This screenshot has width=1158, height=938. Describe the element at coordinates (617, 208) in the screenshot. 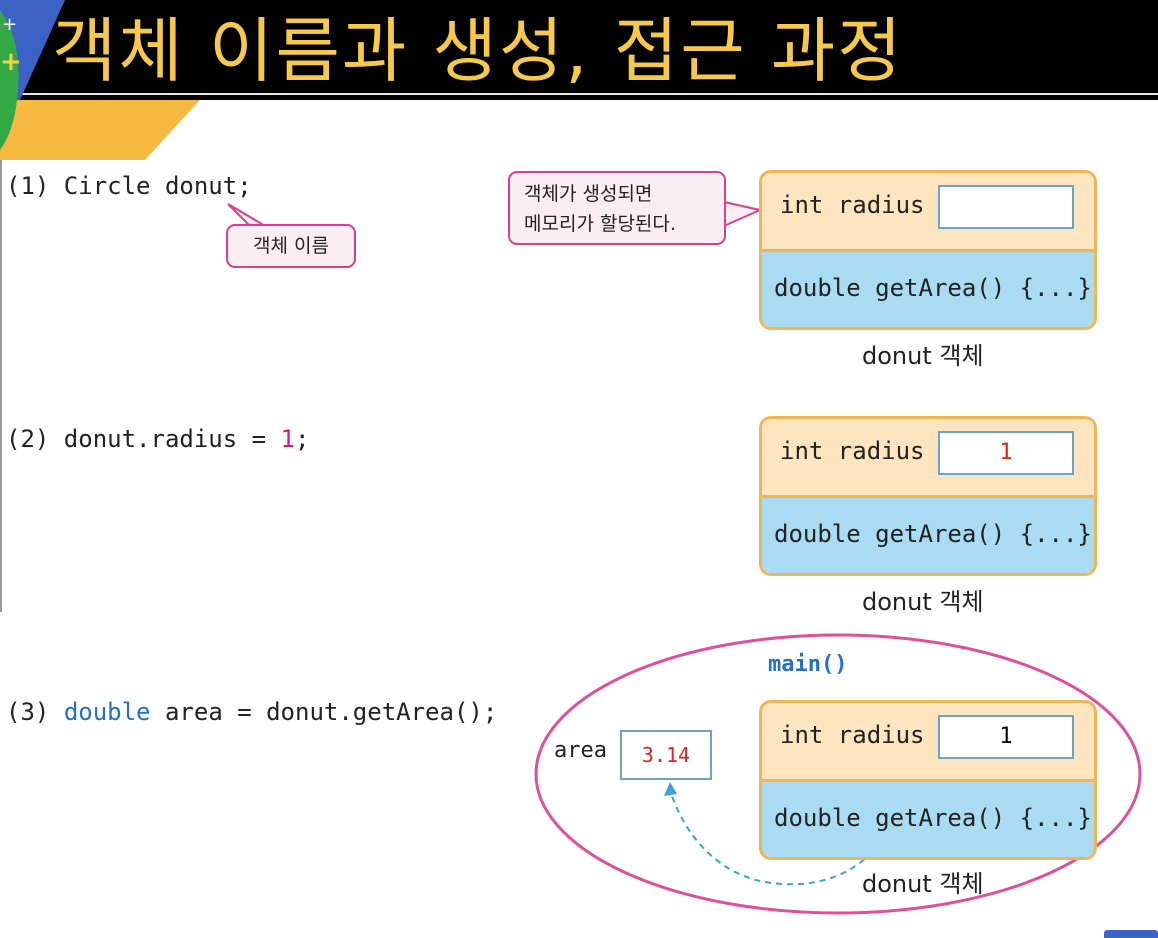

I see `memory-allocated-callout: 객체가 생성되면 메모리가 할당된다.` at that location.